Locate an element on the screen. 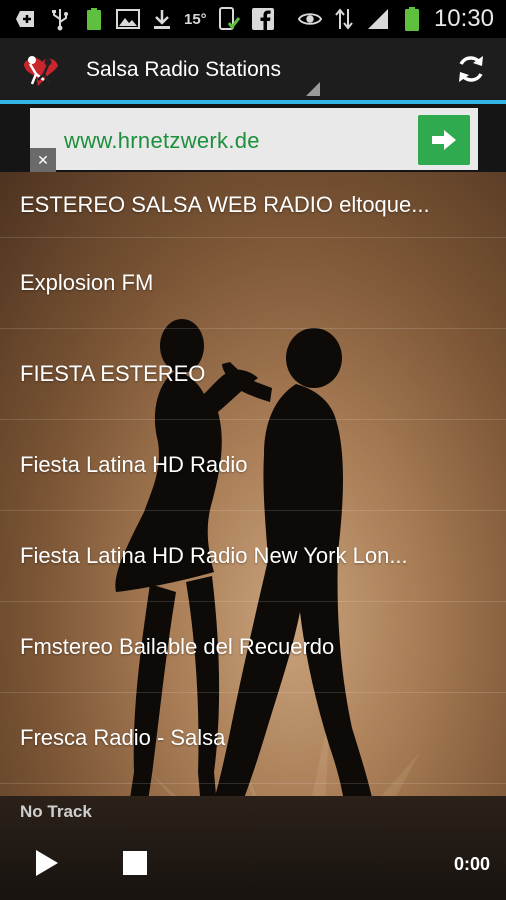 This screenshot has height=900, width=506. station-name: FIESTA ESTEREO is located at coordinates (113, 373).